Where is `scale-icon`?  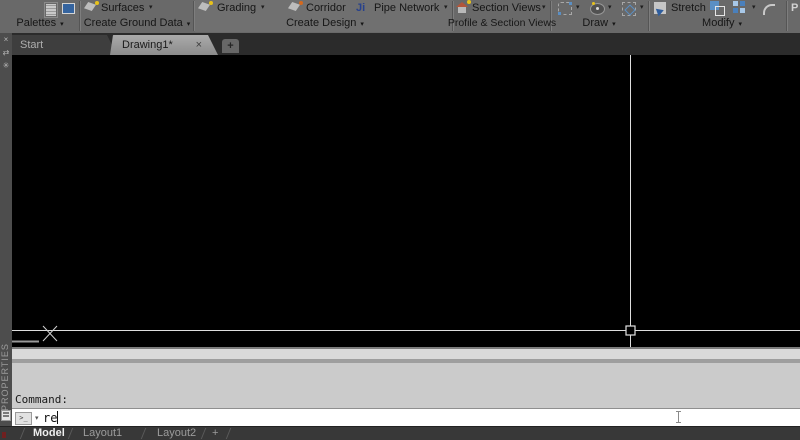
scale-icon is located at coordinates (717, 8).